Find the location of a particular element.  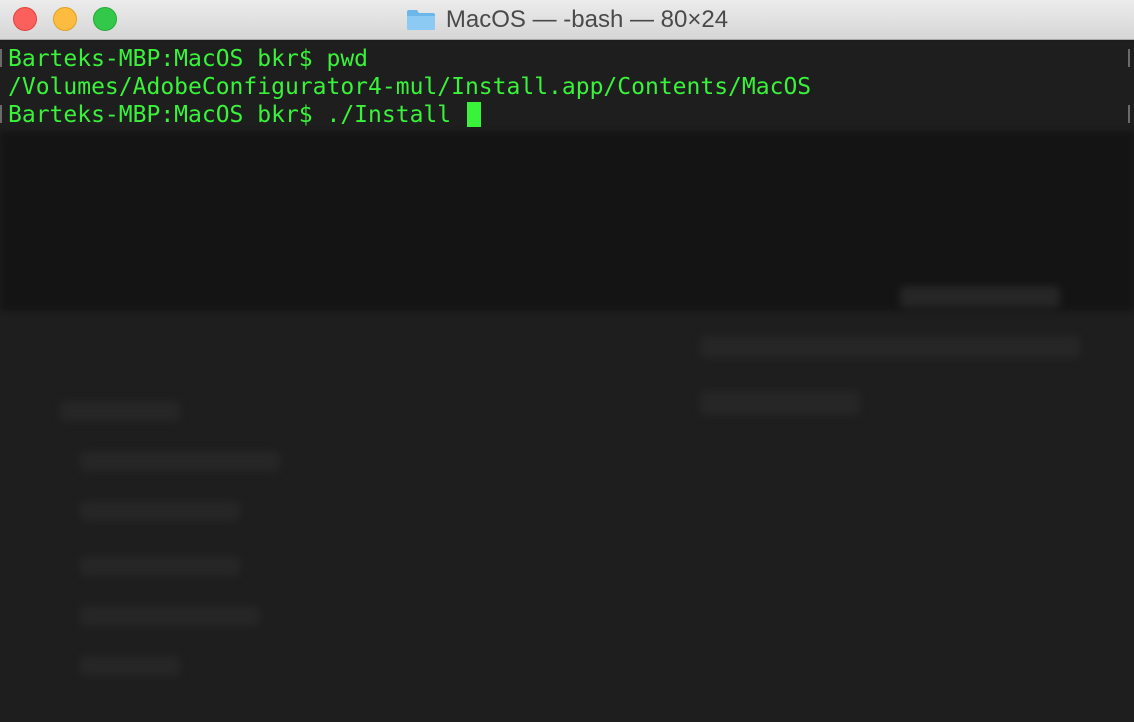

title-bar: MacOS — -bash — 80×24 is located at coordinates (567, 20).